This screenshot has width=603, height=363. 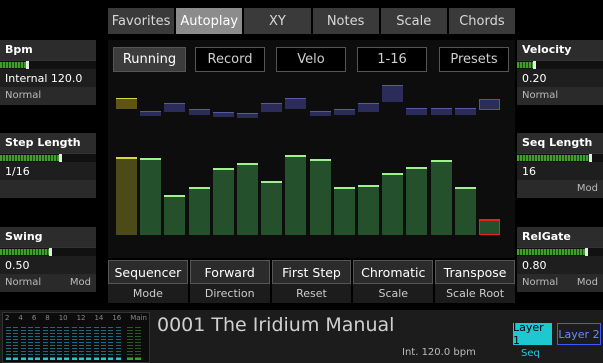 What do you see at coordinates (311, 59) in the screenshot?
I see `velo-button: Velo` at bounding box center [311, 59].